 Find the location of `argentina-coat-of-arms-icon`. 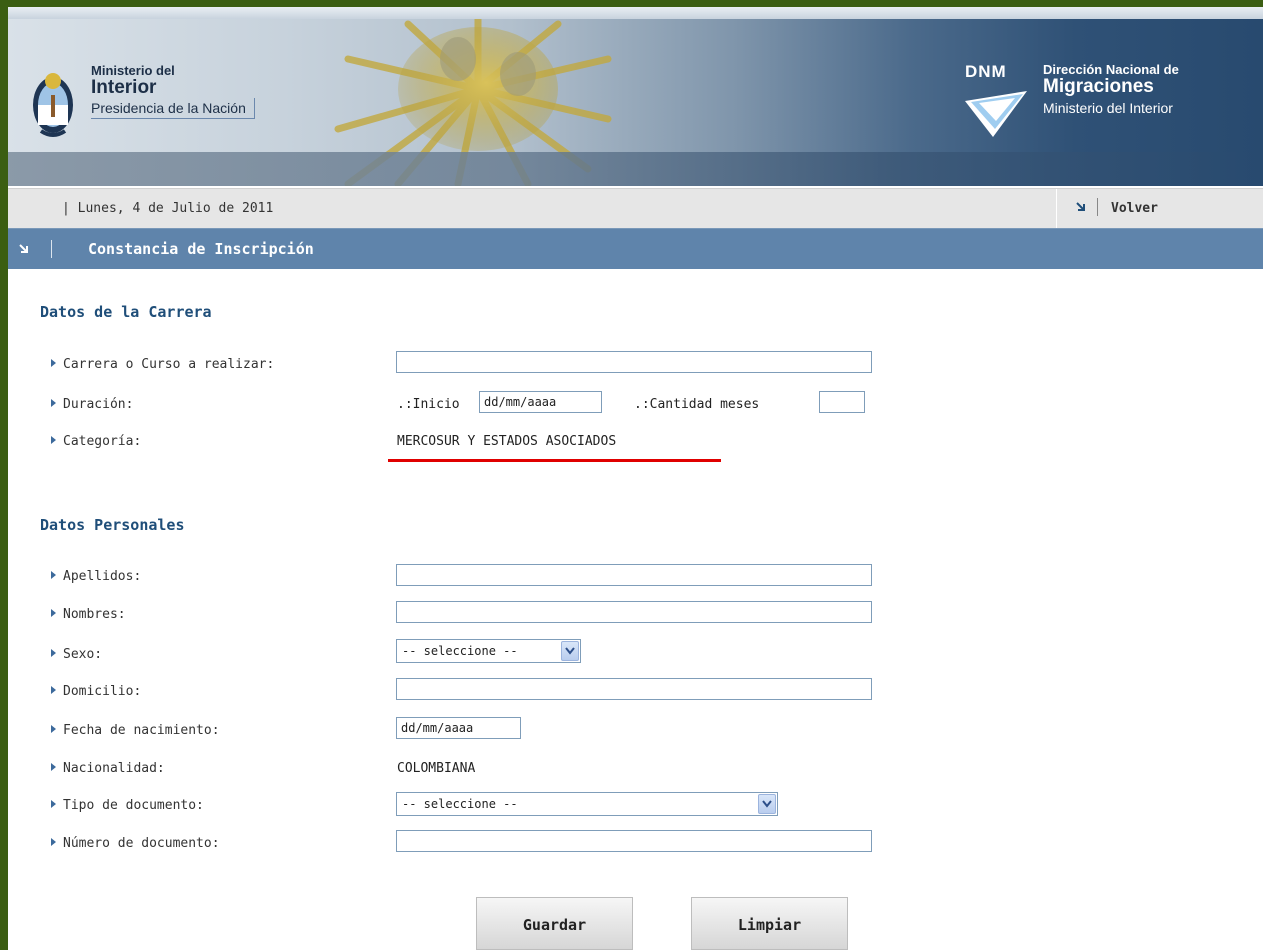

argentina-coat-of-arms-icon is located at coordinates (53, 105).